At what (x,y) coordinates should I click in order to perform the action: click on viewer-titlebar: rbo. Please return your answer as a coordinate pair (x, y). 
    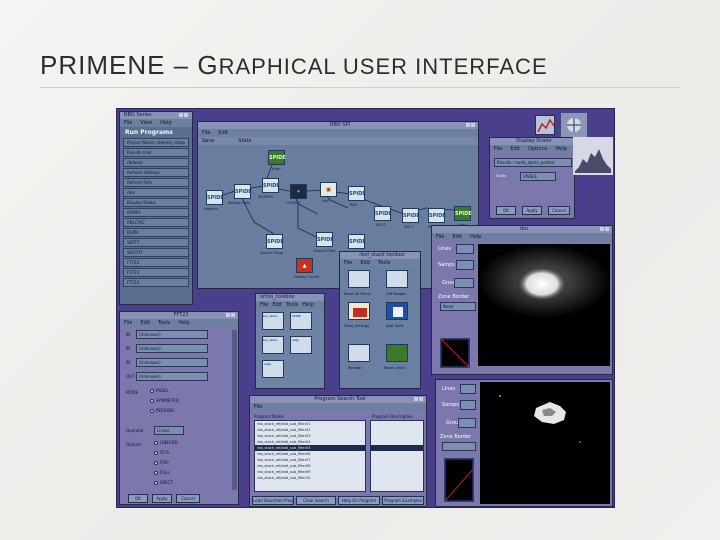
    Looking at the image, I should click on (522, 229).